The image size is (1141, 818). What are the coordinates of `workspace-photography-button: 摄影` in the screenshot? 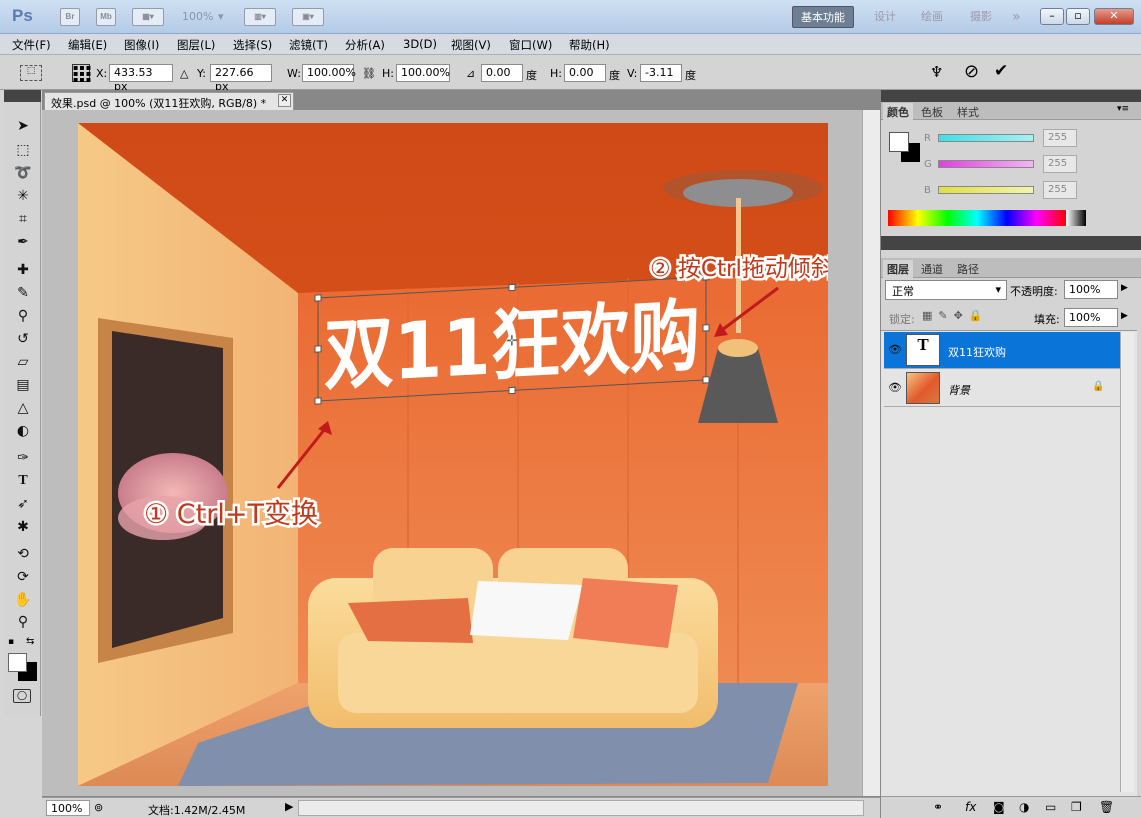 It's located at (981, 17).